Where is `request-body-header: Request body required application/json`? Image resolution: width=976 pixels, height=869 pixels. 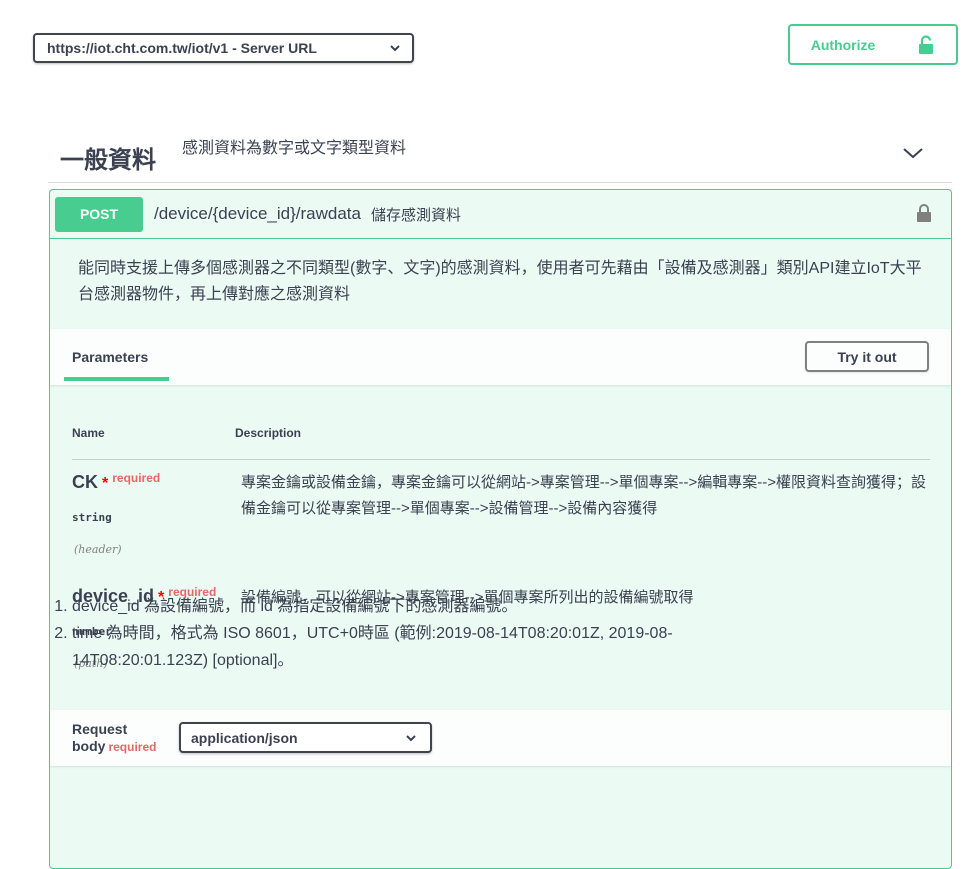 request-body-header: Request body required application/json is located at coordinates (500, 738).